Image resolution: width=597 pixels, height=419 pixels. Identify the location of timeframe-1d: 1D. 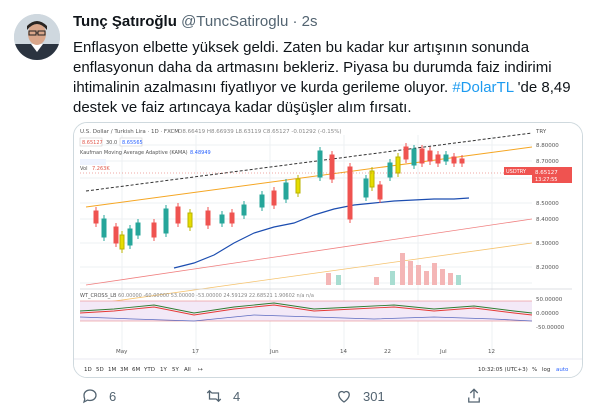
(88, 370).